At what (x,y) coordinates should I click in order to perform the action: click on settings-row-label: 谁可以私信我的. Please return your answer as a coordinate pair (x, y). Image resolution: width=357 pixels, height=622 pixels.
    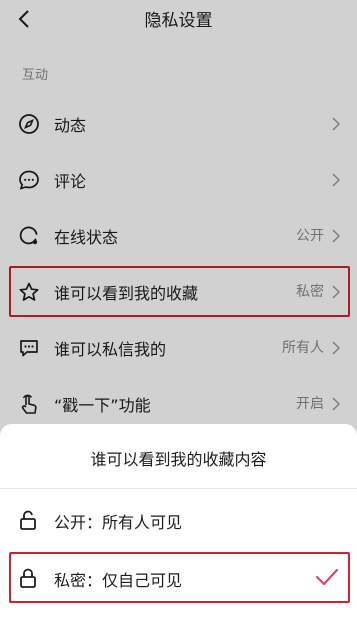
    Looking at the image, I should click on (110, 349).